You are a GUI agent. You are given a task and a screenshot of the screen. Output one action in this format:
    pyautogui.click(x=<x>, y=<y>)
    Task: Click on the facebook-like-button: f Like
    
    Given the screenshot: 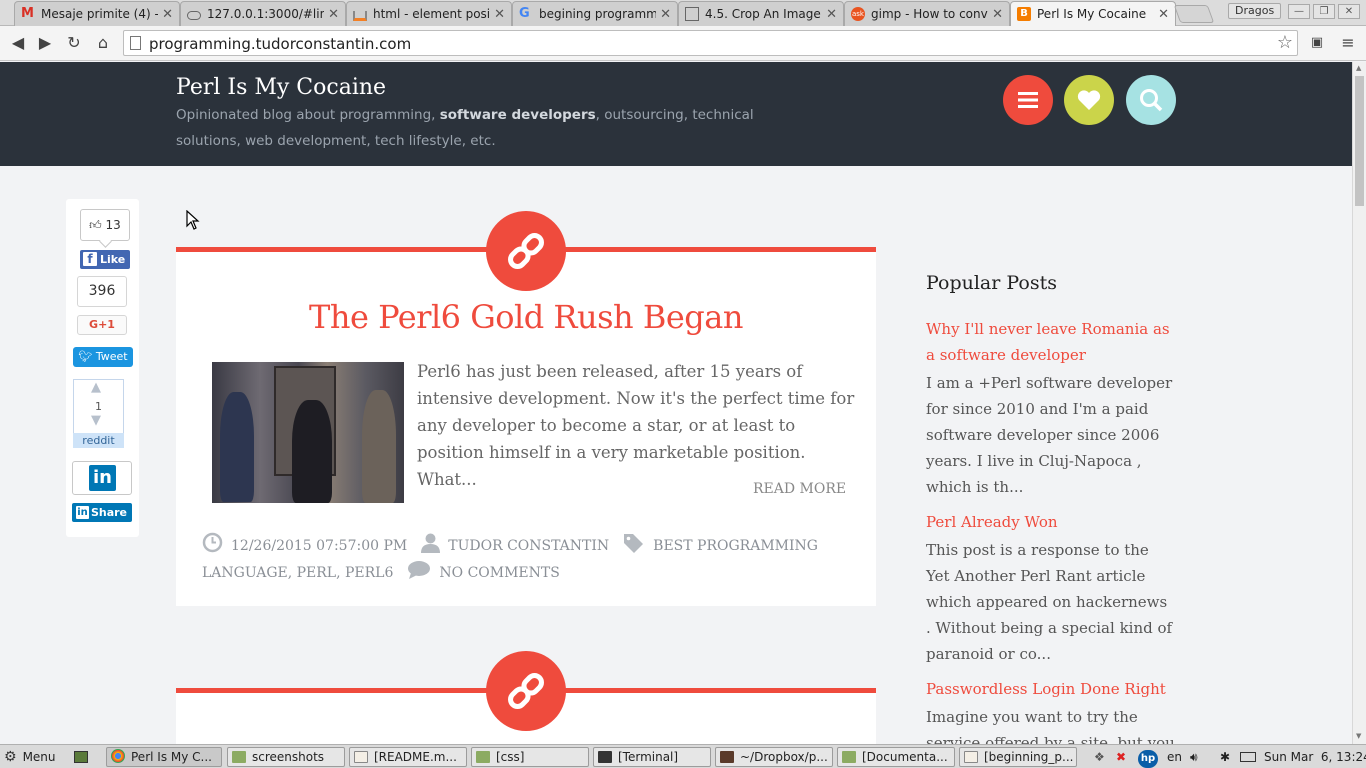 What is the action you would take?
    pyautogui.click(x=105, y=259)
    